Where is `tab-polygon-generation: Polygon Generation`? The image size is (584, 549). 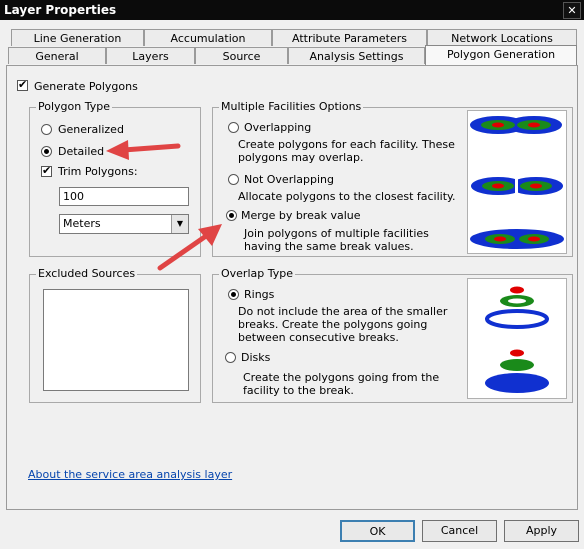
tab-polygon-generation: Polygon Generation is located at coordinates (501, 55).